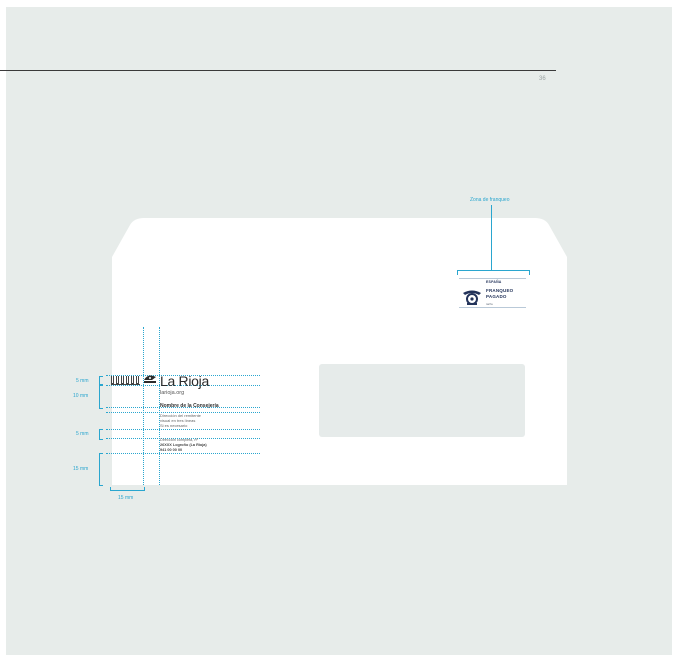 Image resolution: width=678 pixels, height=659 pixels. Describe the element at coordinates (183, 453) in the screenshot. I see `guide-address-base` at that location.